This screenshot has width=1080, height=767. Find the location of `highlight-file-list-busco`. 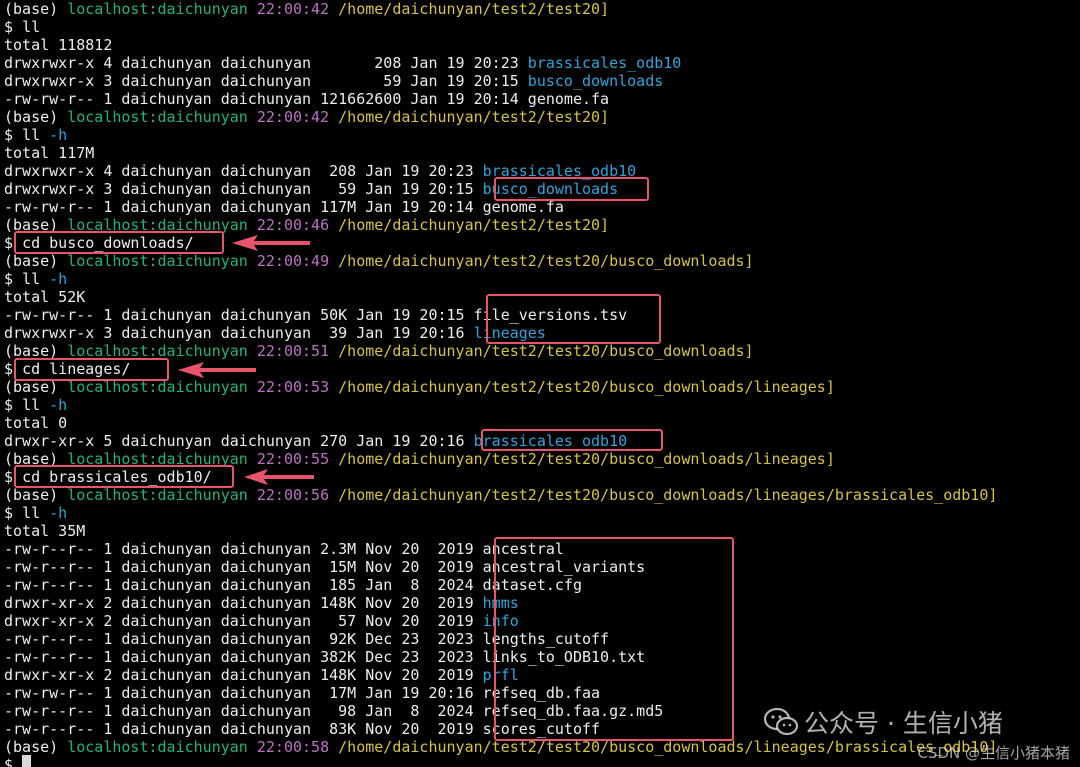

highlight-file-list-busco is located at coordinates (573, 319).